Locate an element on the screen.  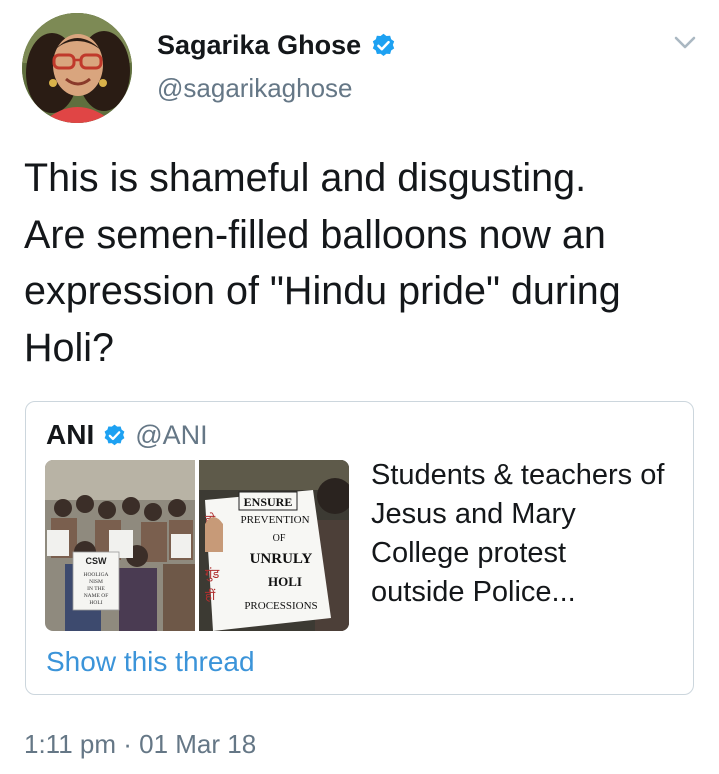
right-sign-devanagari-2: हीं is located at coordinates (210, 596).